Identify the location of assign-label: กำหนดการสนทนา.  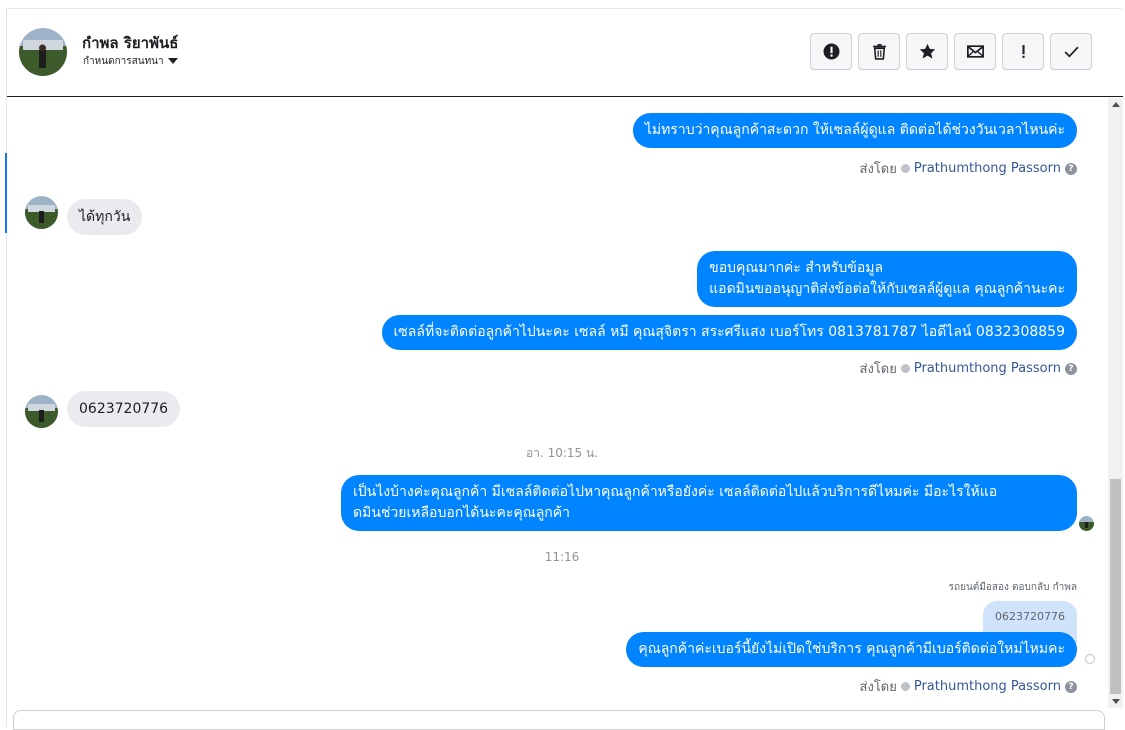
(123, 61).